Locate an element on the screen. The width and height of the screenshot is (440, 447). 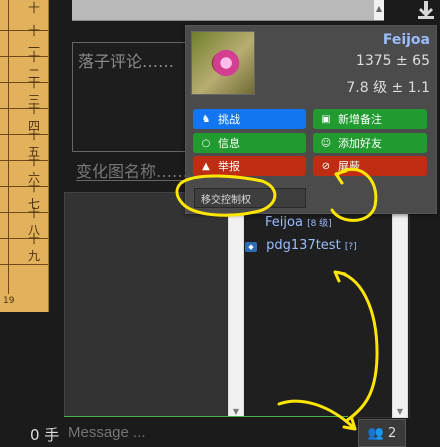
message-button: ○ 信息 is located at coordinates (249, 143).